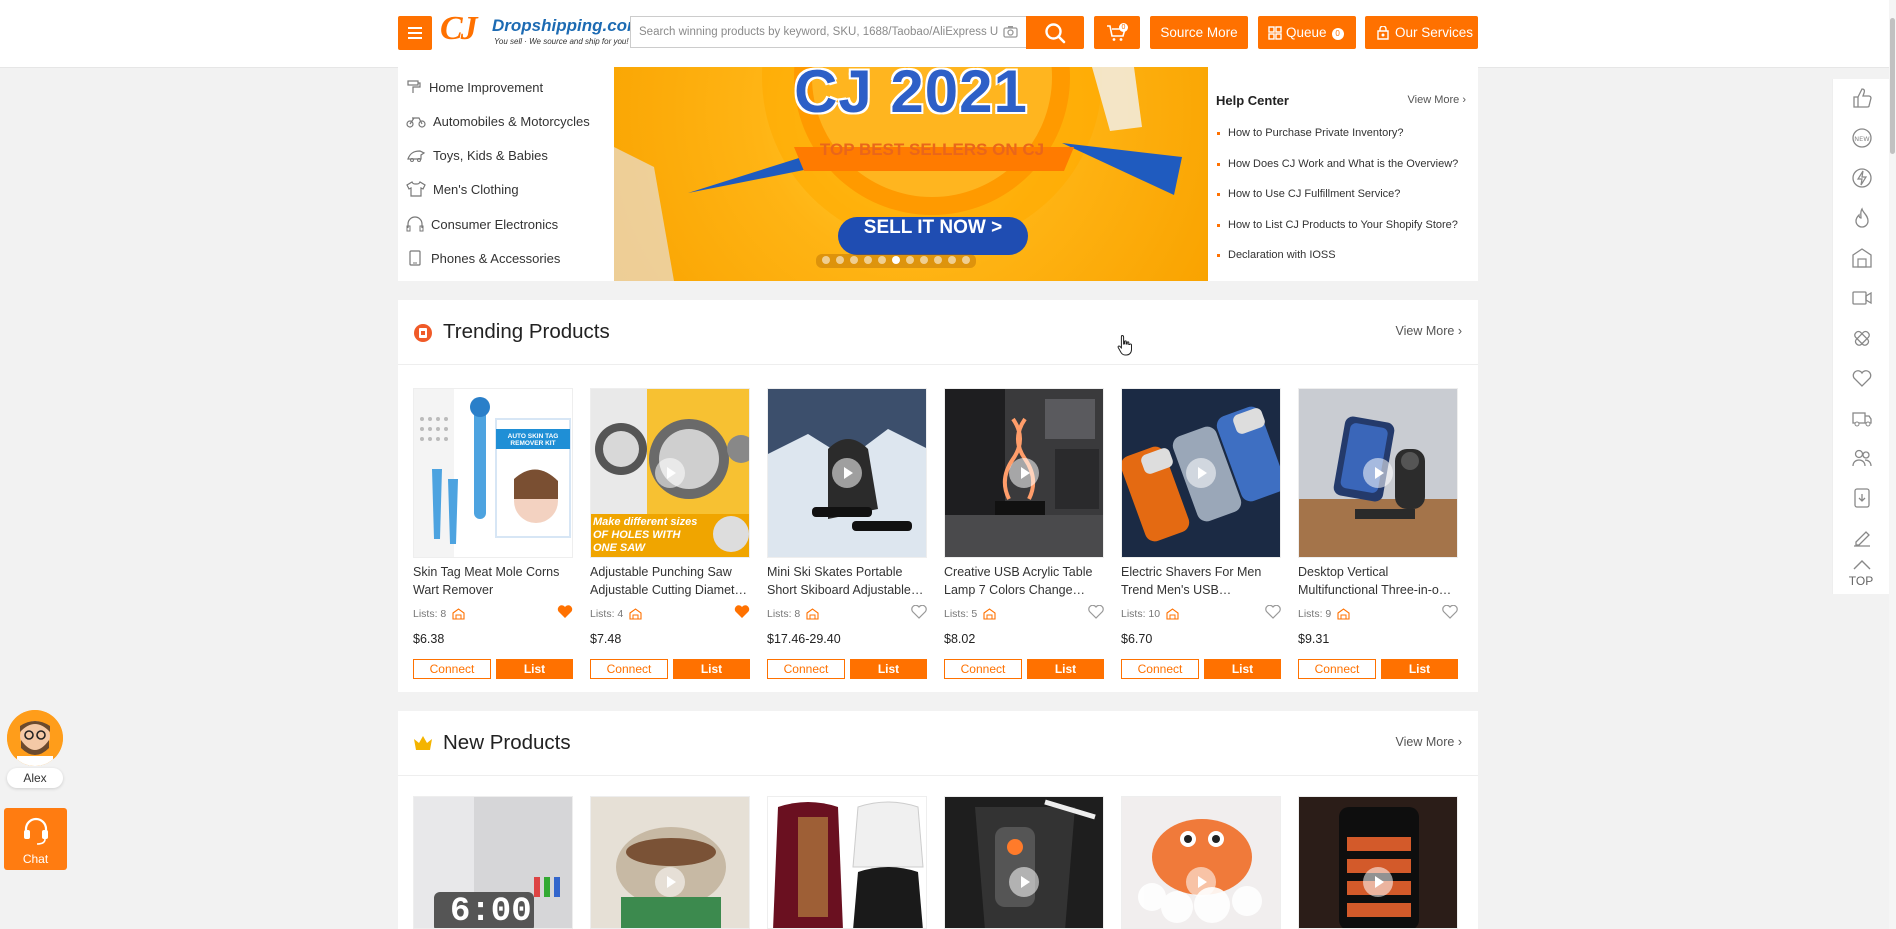  What do you see at coordinates (493, 581) in the screenshot?
I see `product-name: Skin Tag Meat Mole Corns Wart Remover` at bounding box center [493, 581].